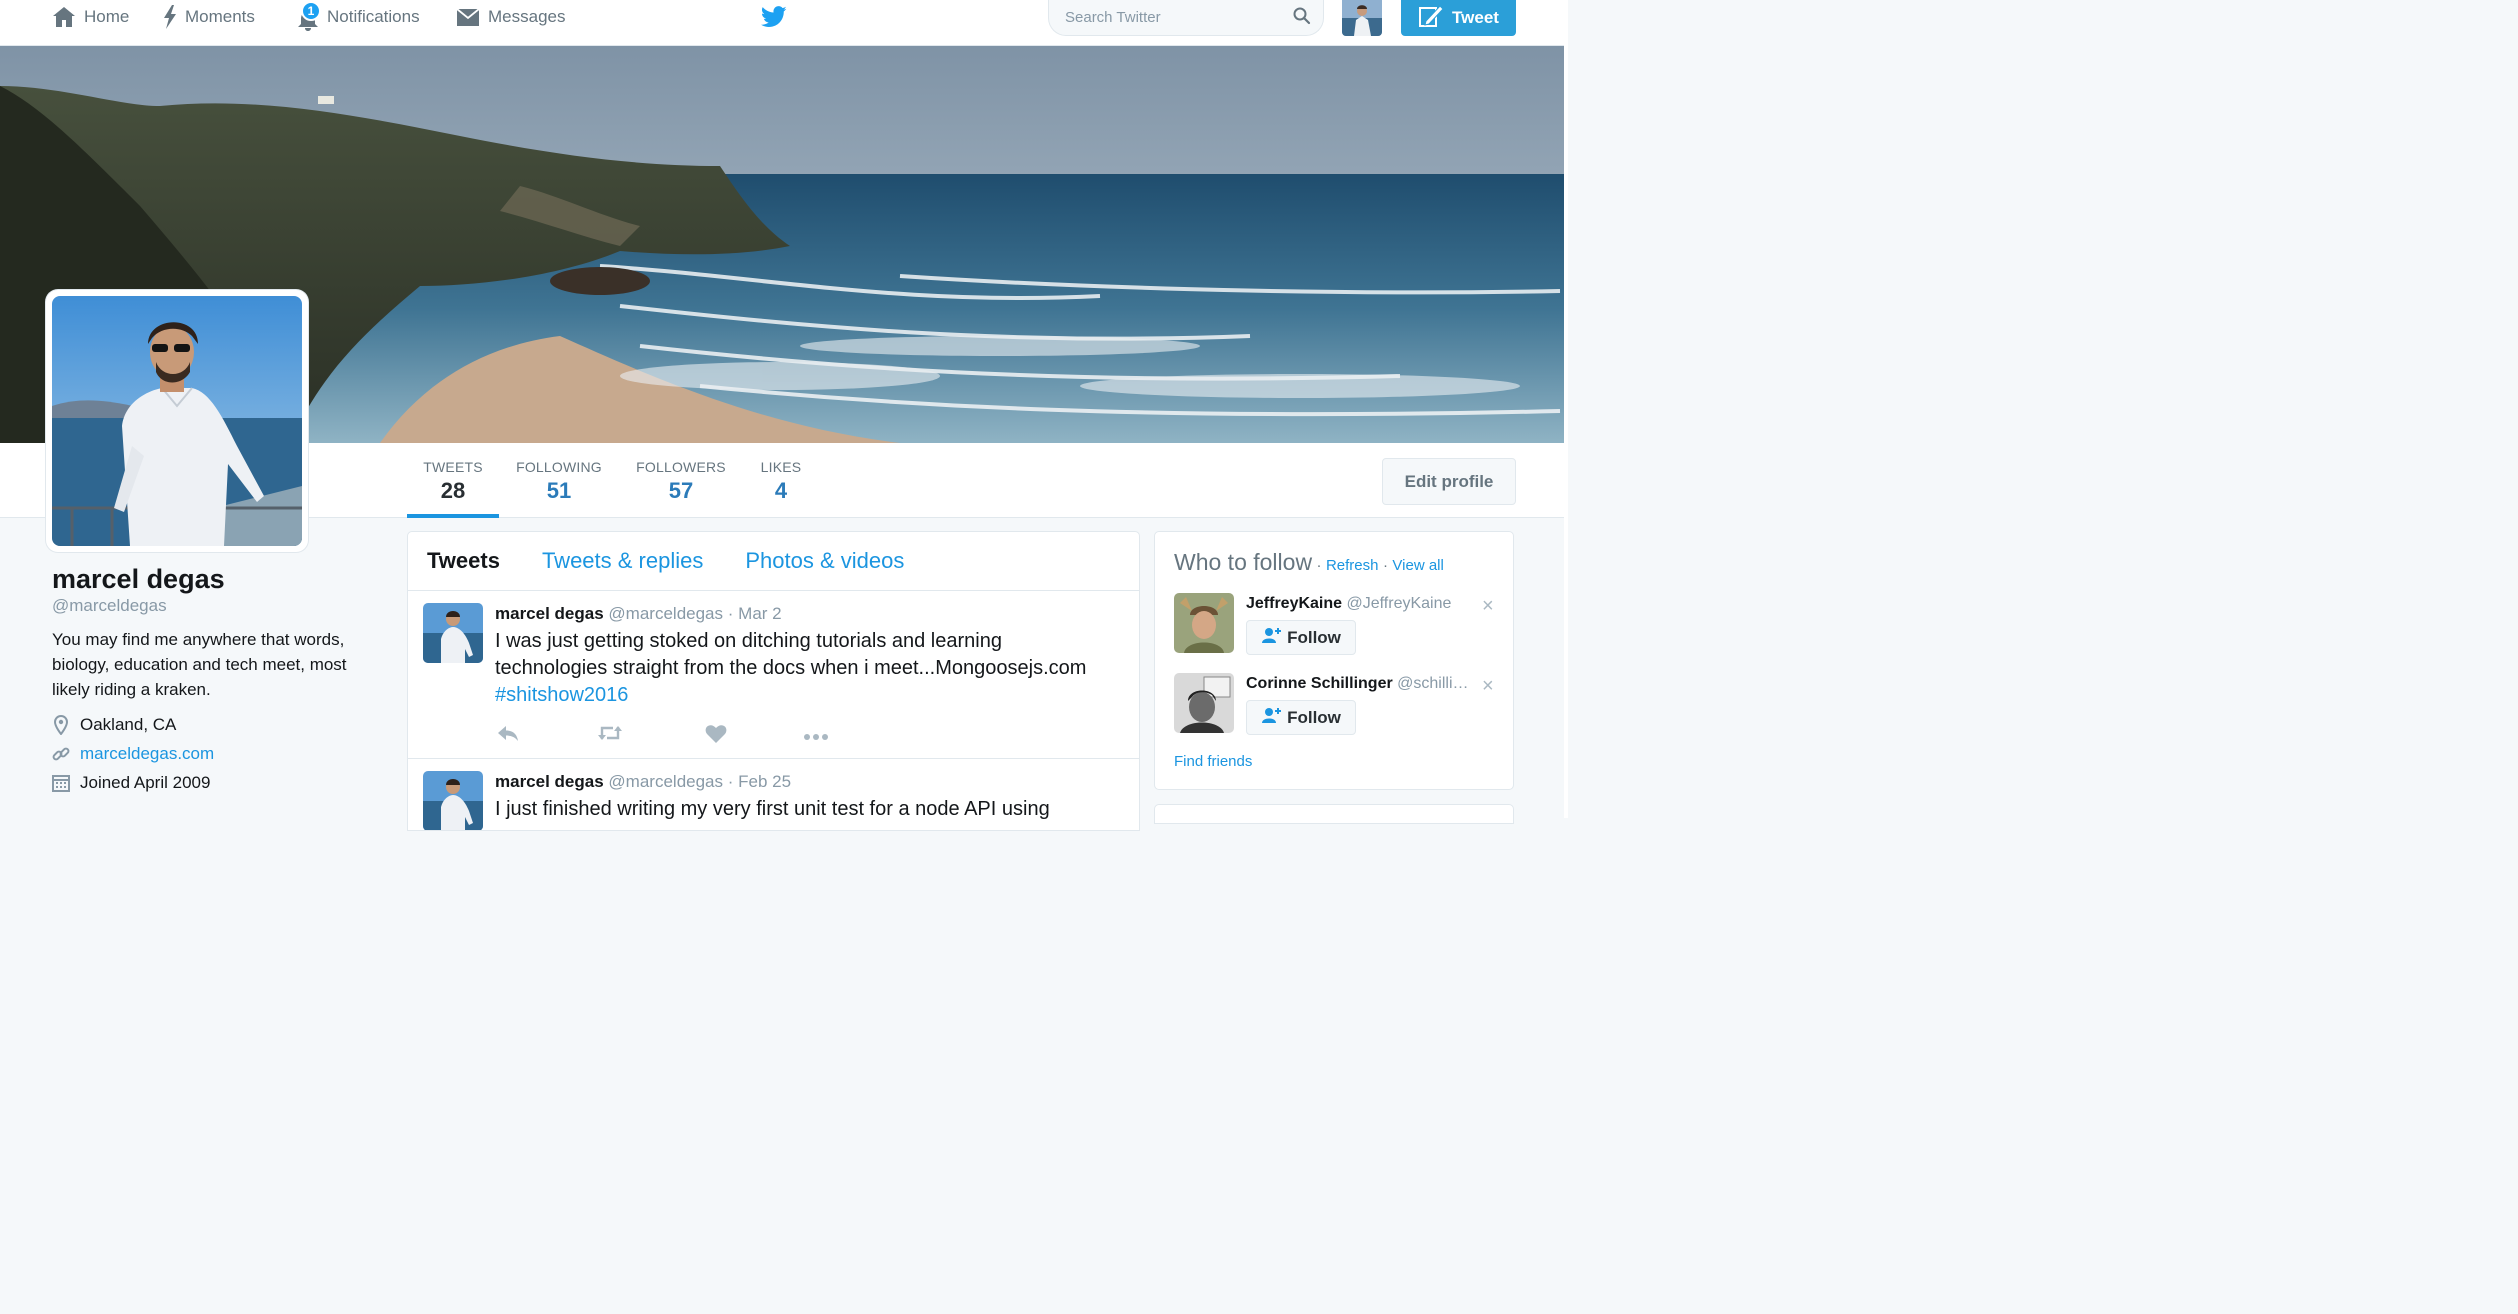 The width and height of the screenshot is (2518, 1314). Describe the element at coordinates (622, 561) in the screenshot. I see `tab-tweets-replies: Tweets & replies` at that location.